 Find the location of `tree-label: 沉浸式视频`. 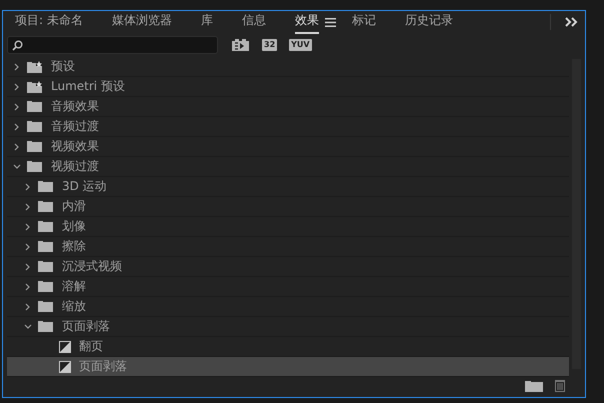

tree-label: 沉浸式视频 is located at coordinates (92, 266).